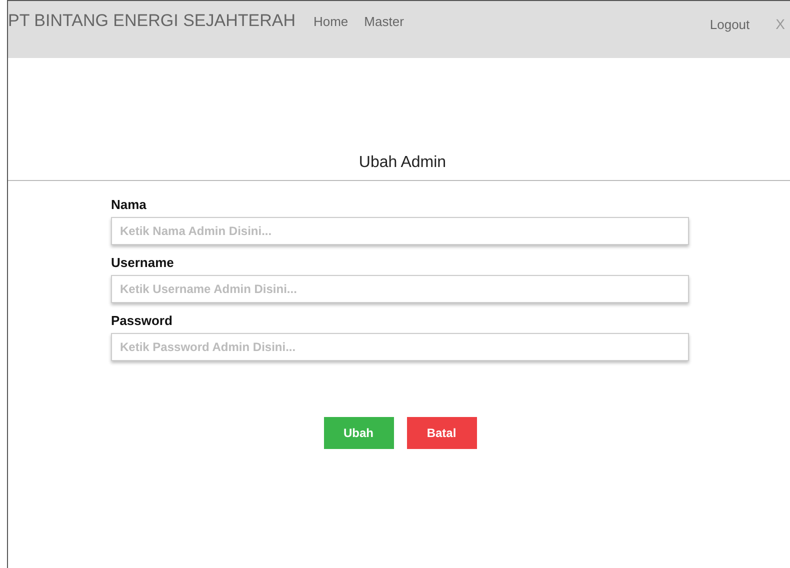 The width and height of the screenshot is (790, 568). I want to click on field-label: Password, so click(142, 320).